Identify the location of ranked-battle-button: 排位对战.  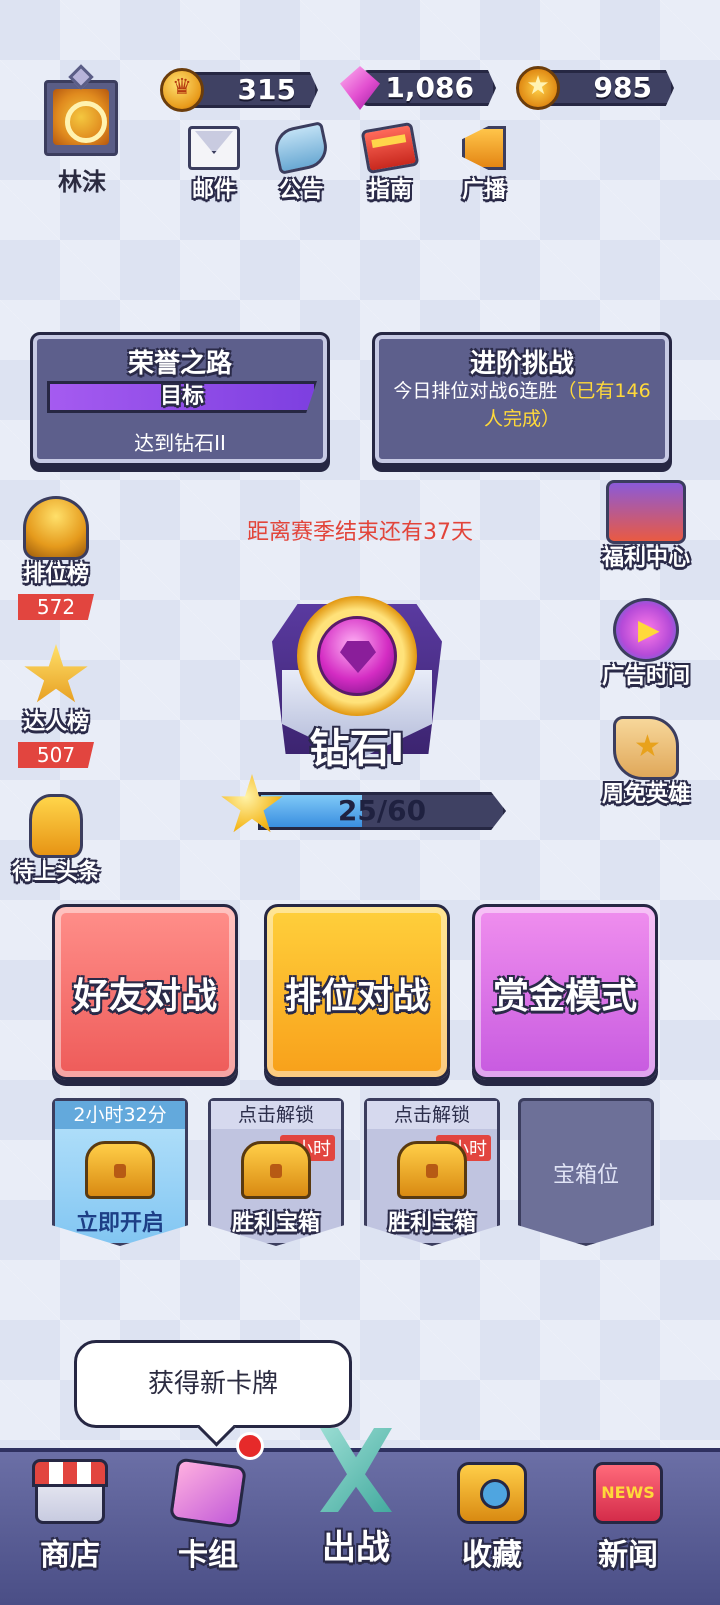
(357, 992).